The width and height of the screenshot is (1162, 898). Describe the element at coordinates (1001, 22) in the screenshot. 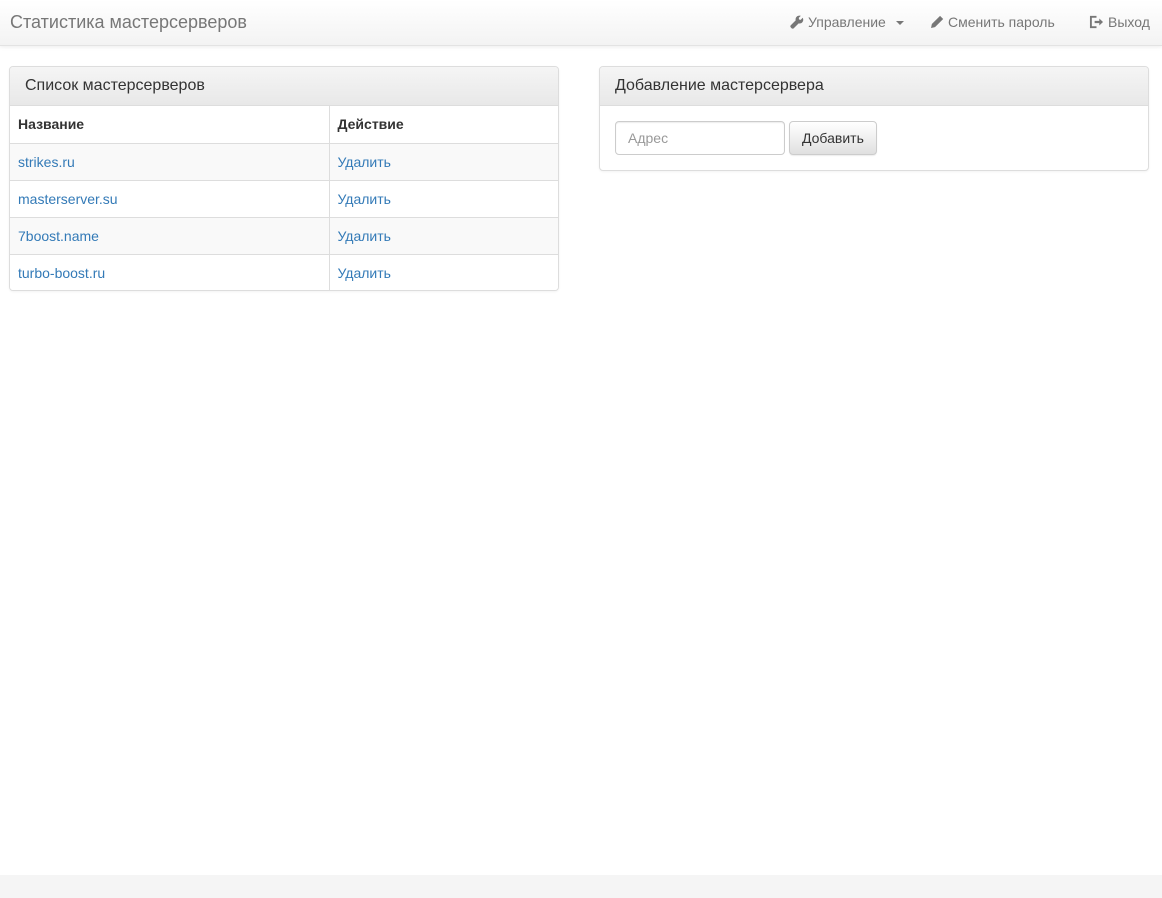

I see `change-password-label: Сменить пароль` at that location.